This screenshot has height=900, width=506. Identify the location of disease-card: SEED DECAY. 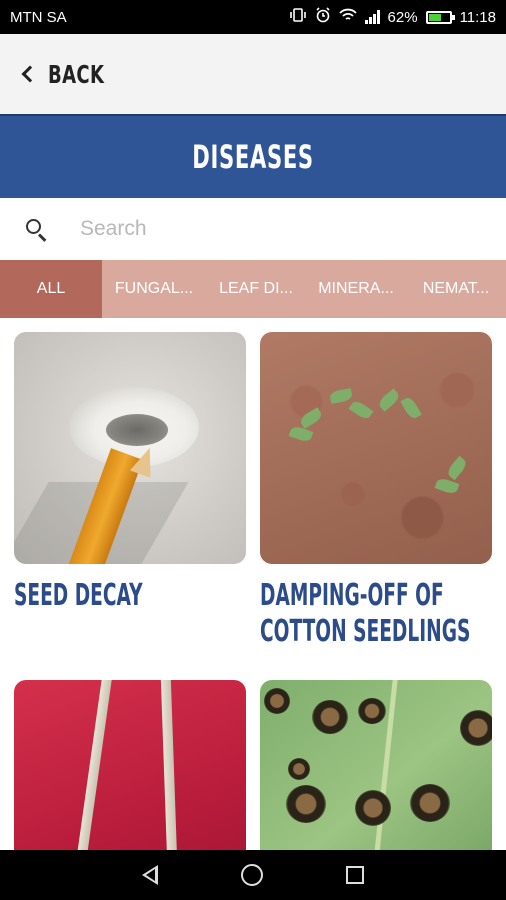
(130, 473).